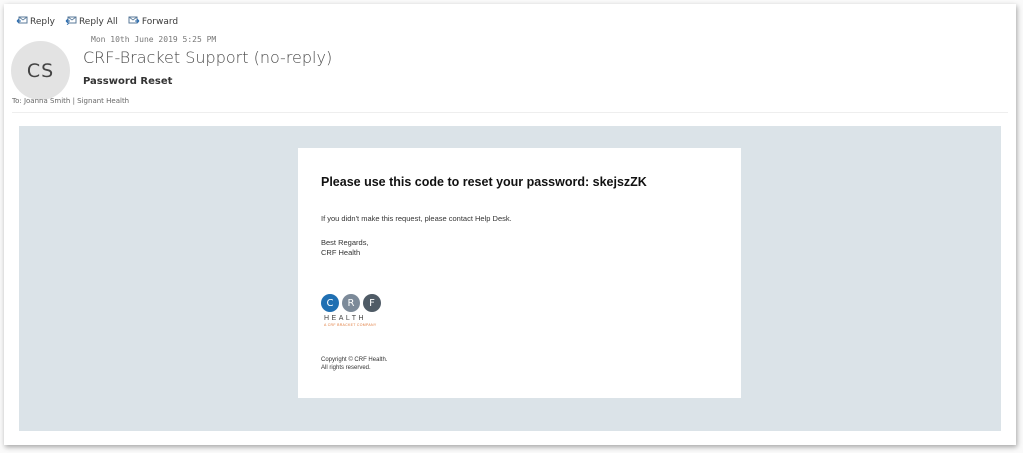 The height and width of the screenshot is (453, 1023). Describe the element at coordinates (71, 21) in the screenshot. I see `reply-all-icon` at that location.